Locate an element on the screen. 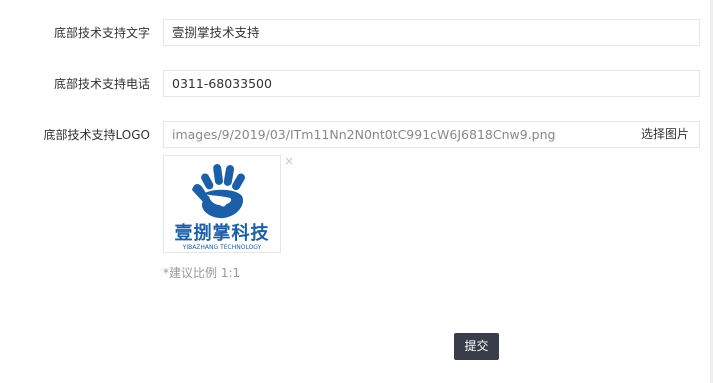 This screenshot has width=713, height=383. support-text-input: 壹捌掌技术支持 is located at coordinates (431, 32).